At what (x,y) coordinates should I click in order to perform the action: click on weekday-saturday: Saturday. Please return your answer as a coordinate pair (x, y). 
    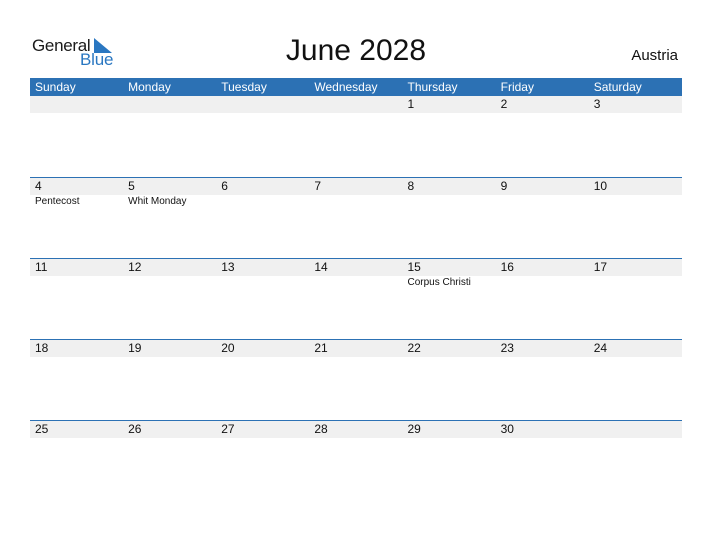
    Looking at the image, I should click on (617, 87).